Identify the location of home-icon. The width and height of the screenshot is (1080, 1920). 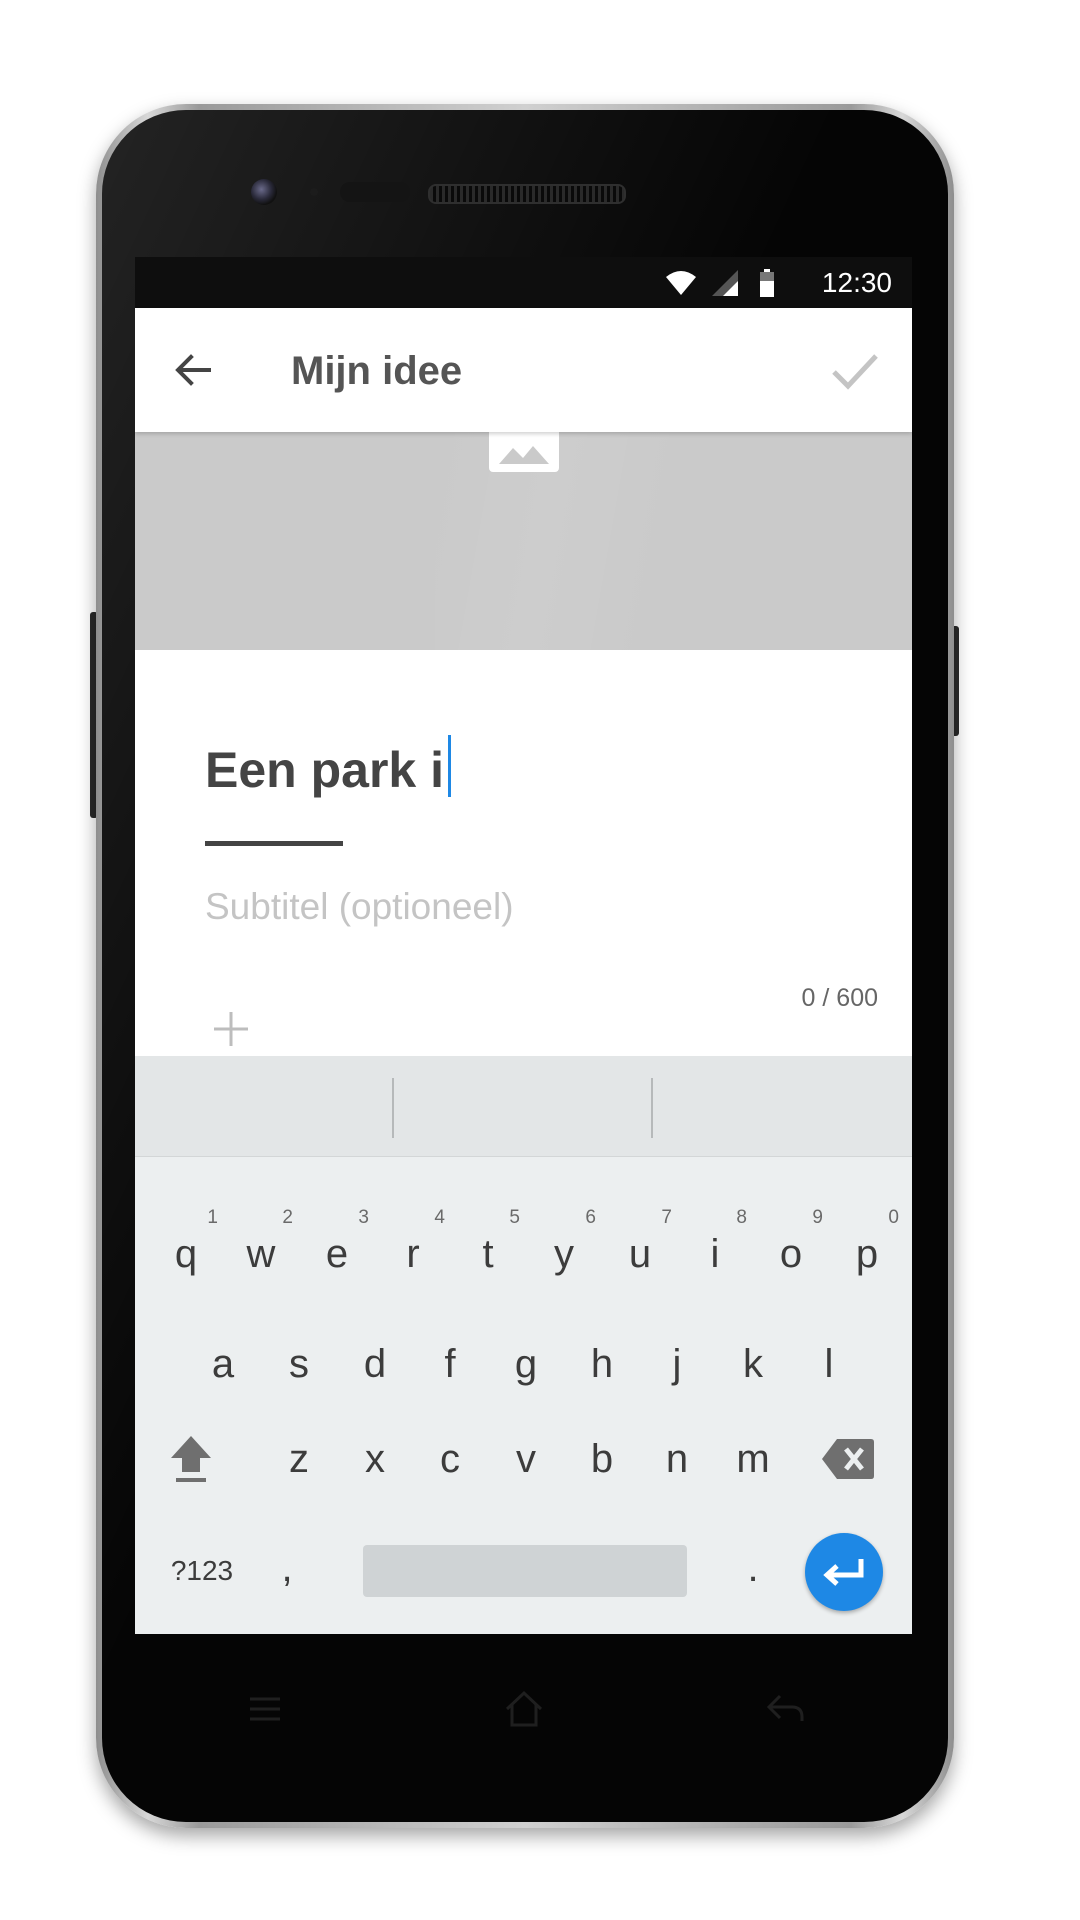
(524, 1709).